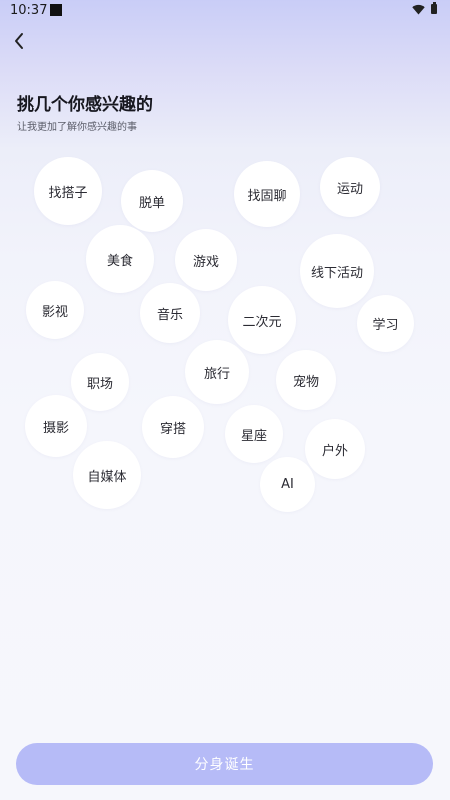 Image resolution: width=450 pixels, height=800 pixels. I want to click on interest-bubble: 职场, so click(100, 382).